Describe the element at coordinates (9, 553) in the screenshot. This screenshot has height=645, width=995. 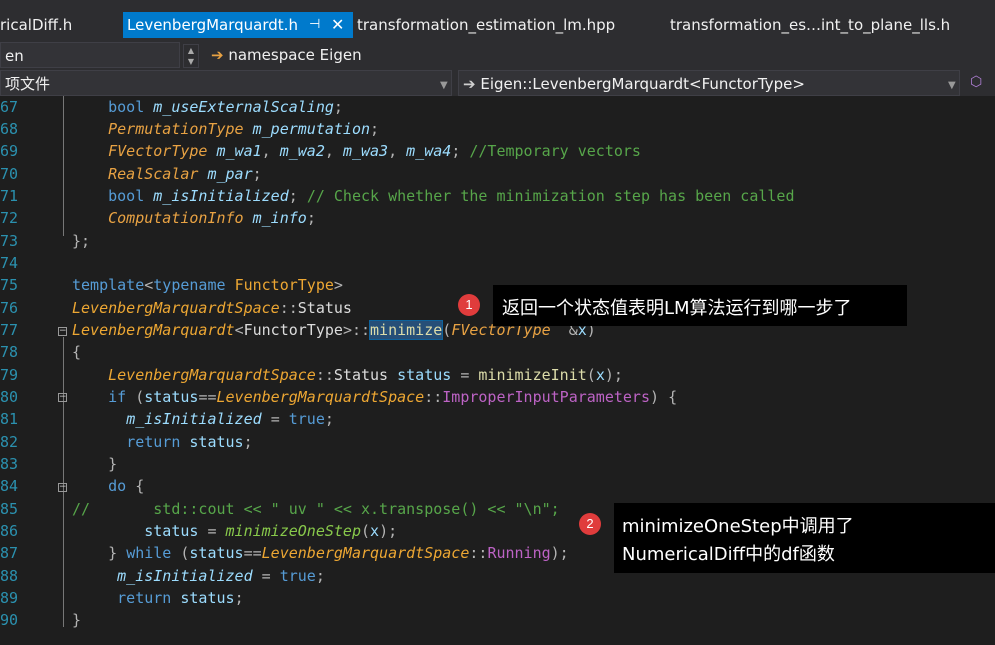
I see `line-number: 87` at that location.